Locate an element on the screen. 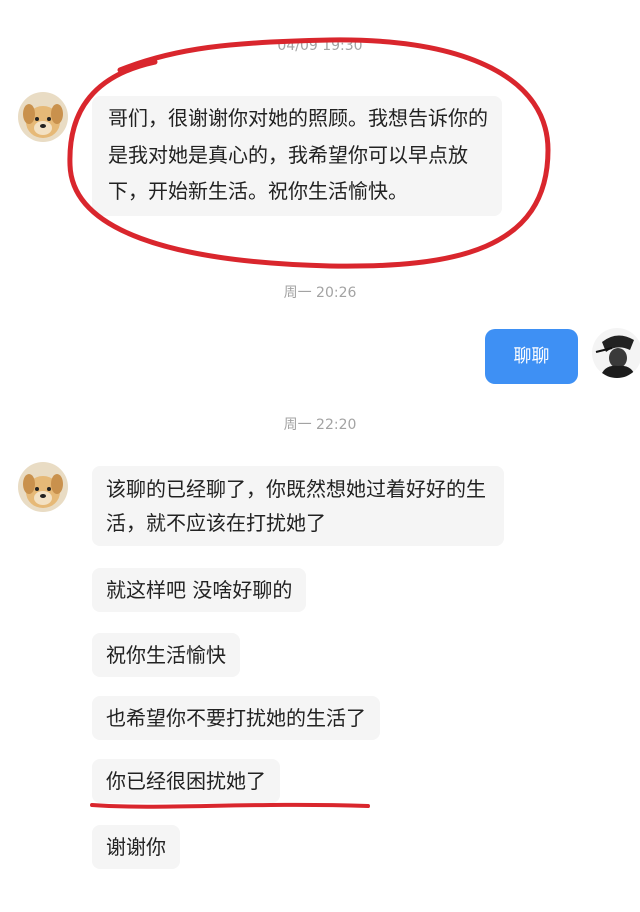  annotation-underline is located at coordinates (230, 805).